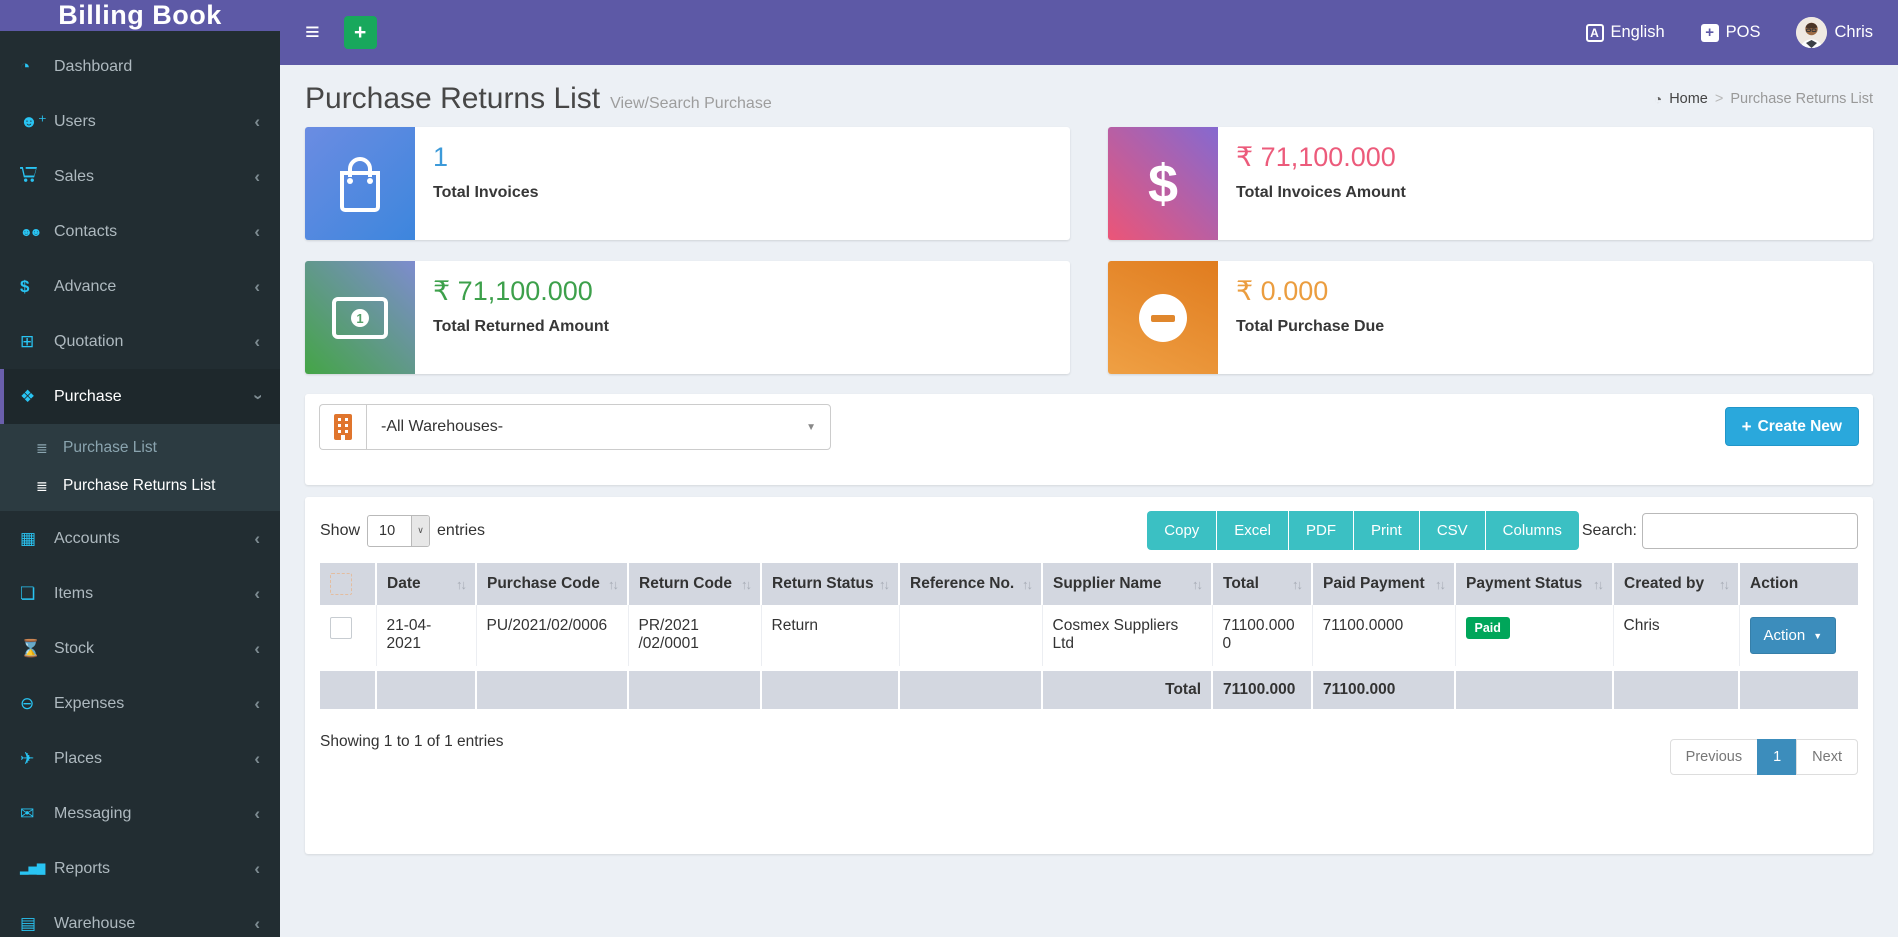  What do you see at coordinates (1534, 584) in the screenshot?
I see `col-payment-status: Payment Status ↑↓` at bounding box center [1534, 584].